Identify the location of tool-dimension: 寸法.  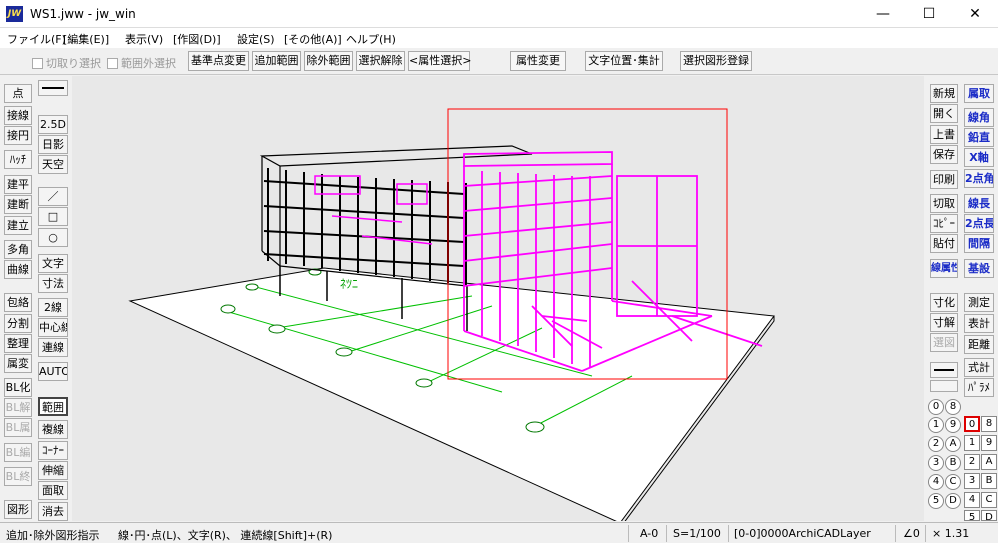
(53, 283).